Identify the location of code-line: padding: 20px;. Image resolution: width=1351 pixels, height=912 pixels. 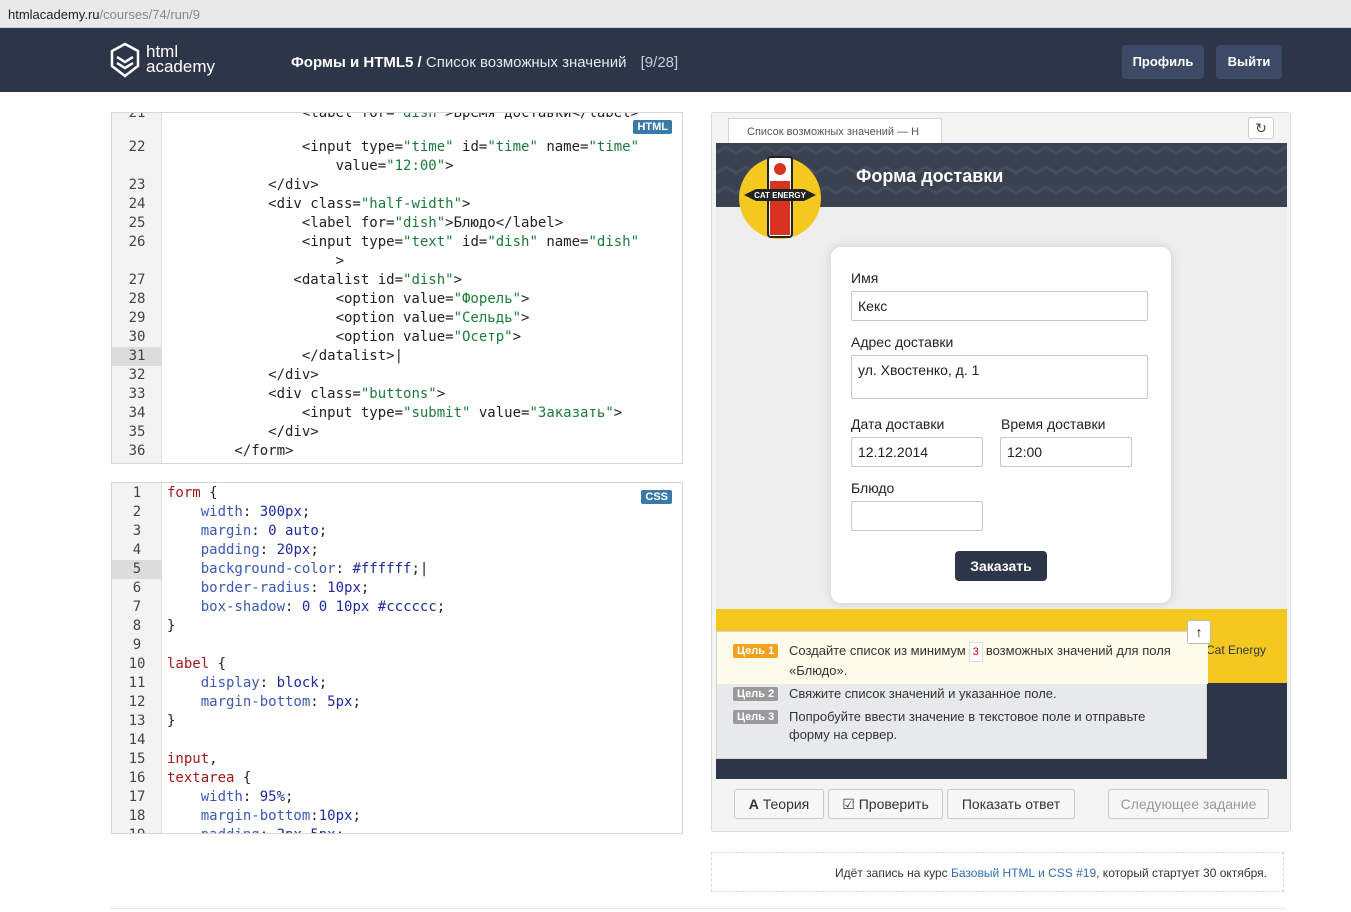
(259, 550).